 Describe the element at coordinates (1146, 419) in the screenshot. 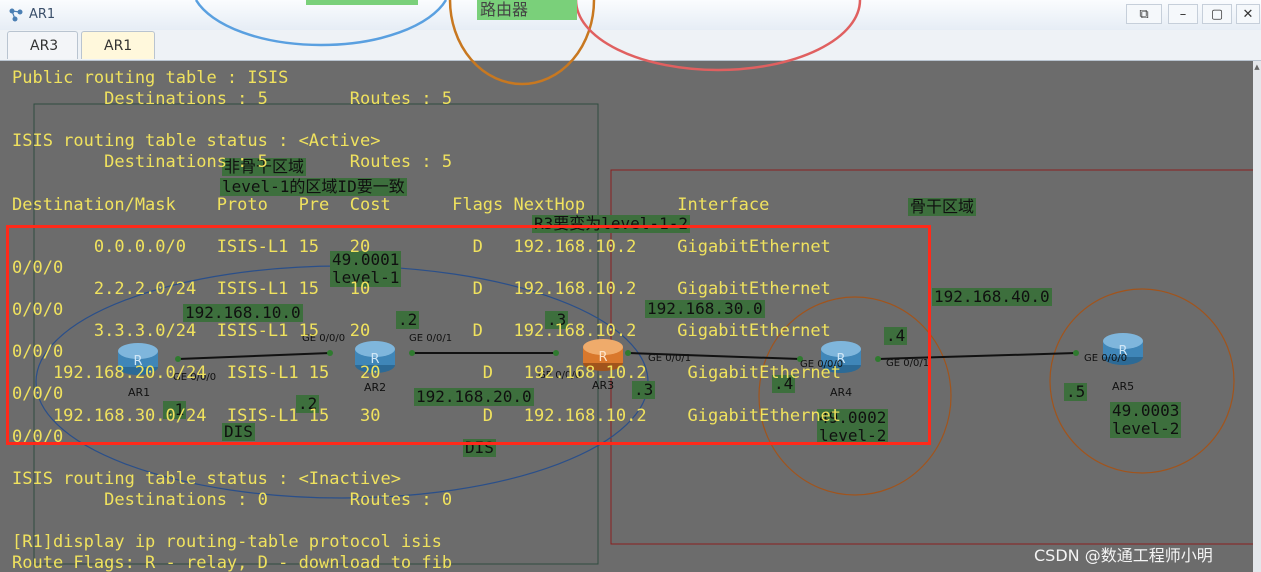

I see `area-ar5-note: 49.0003 level-2` at that location.